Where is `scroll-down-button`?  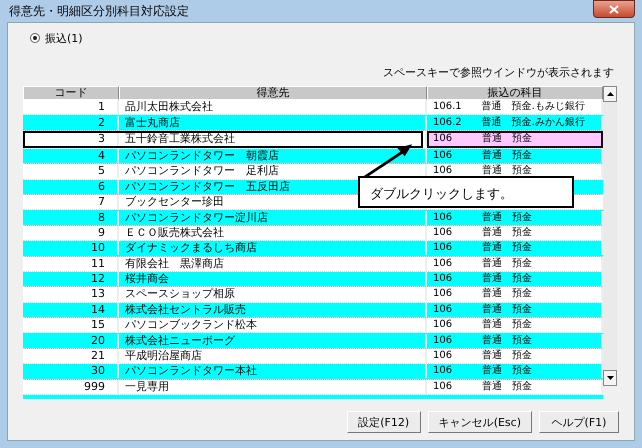
scroll-down-button is located at coordinates (610, 378).